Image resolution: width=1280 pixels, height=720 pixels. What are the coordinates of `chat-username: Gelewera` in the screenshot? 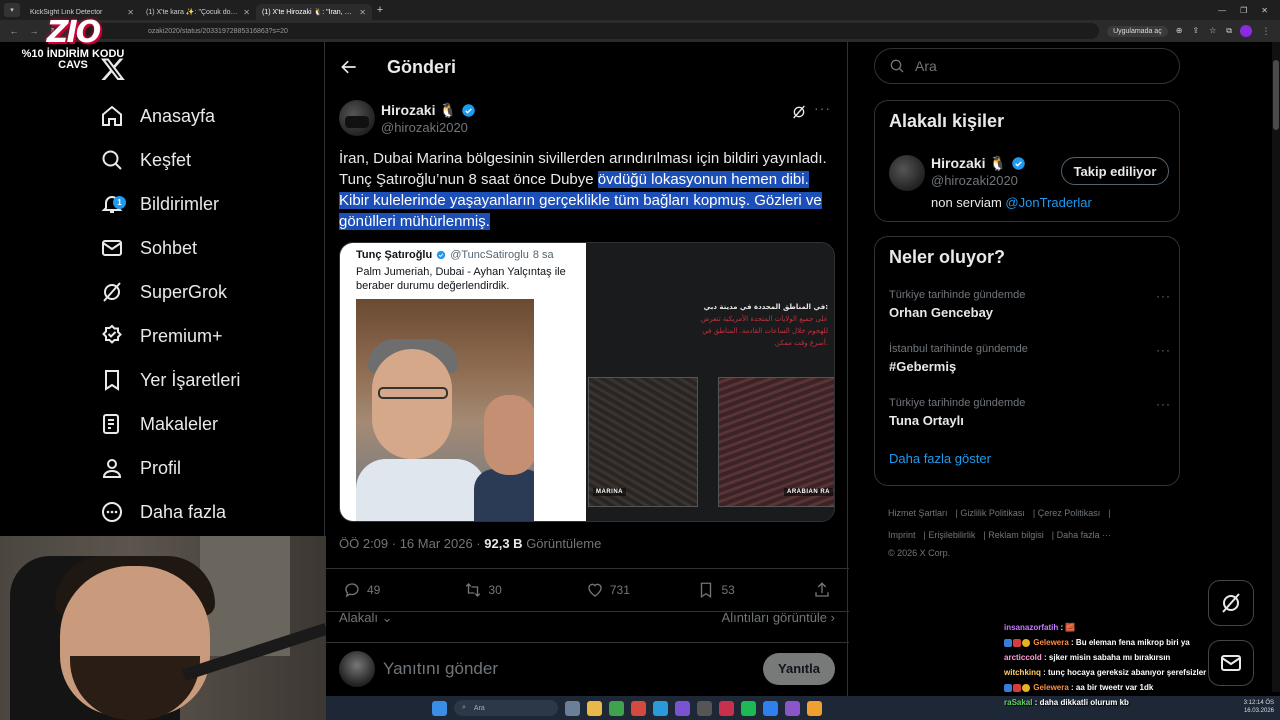 It's located at (1051, 642).